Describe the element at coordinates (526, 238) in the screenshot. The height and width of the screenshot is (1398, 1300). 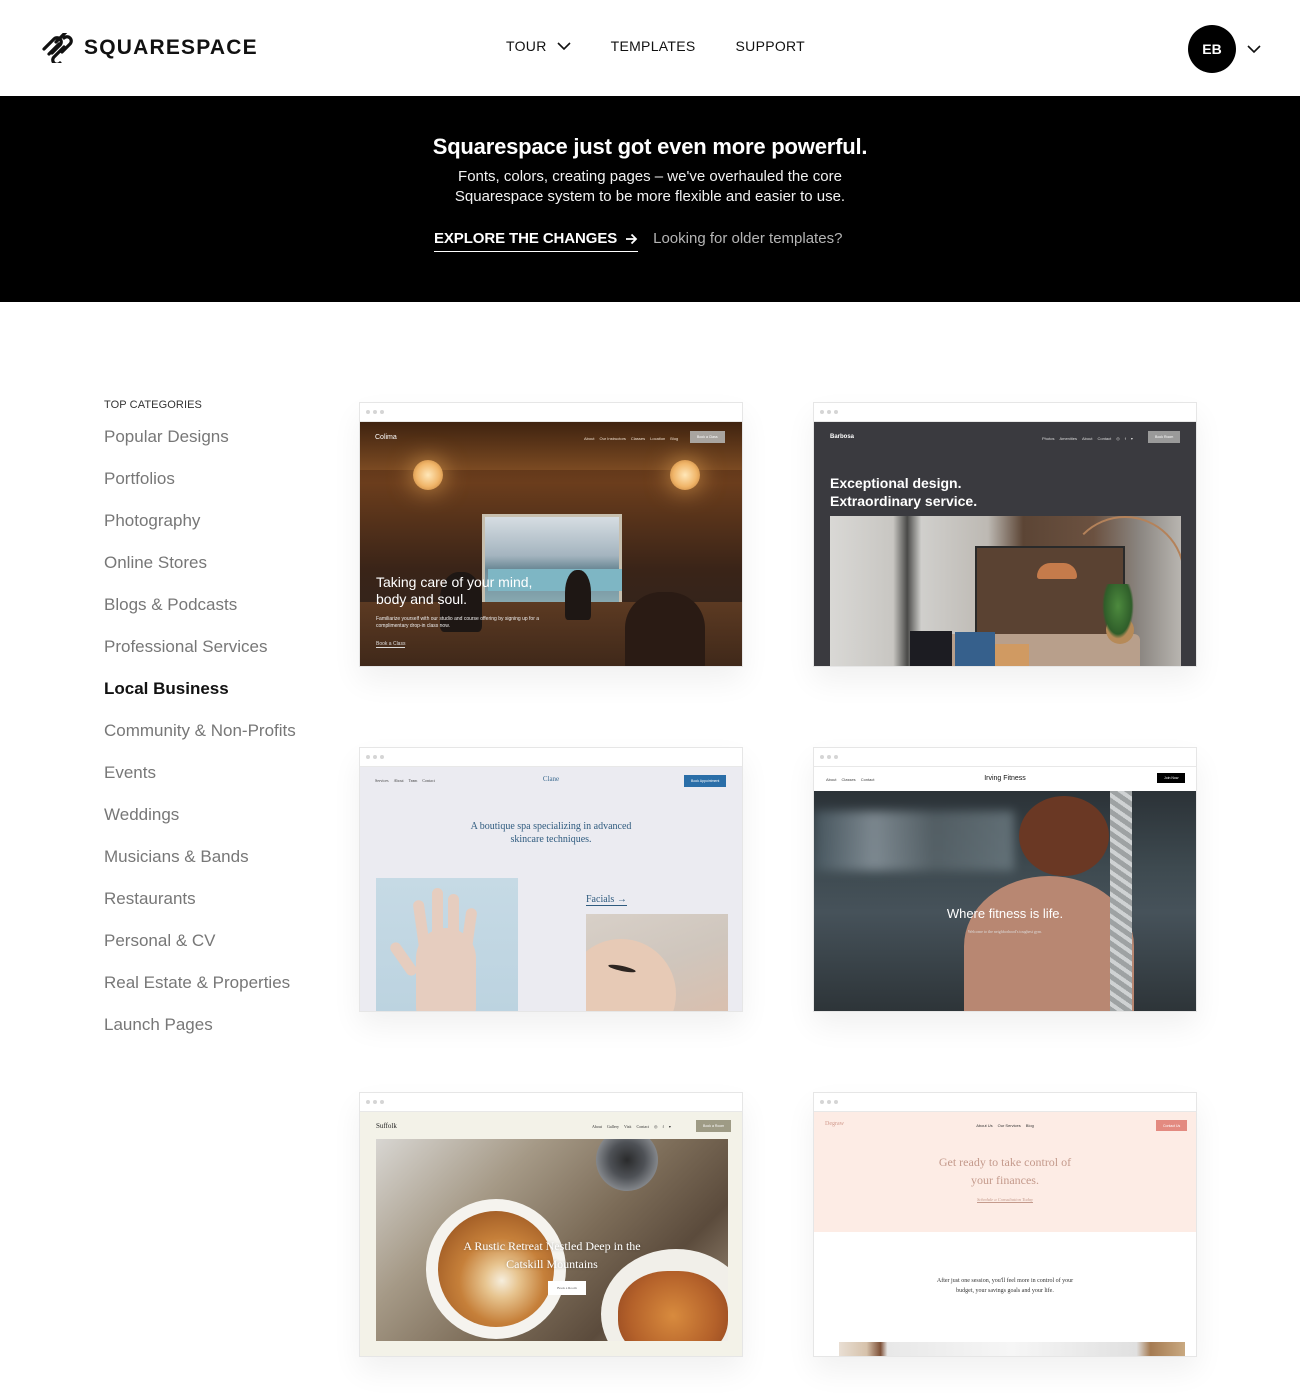
I see `explore-changes-label: EXPLORE THE CHANGES` at that location.